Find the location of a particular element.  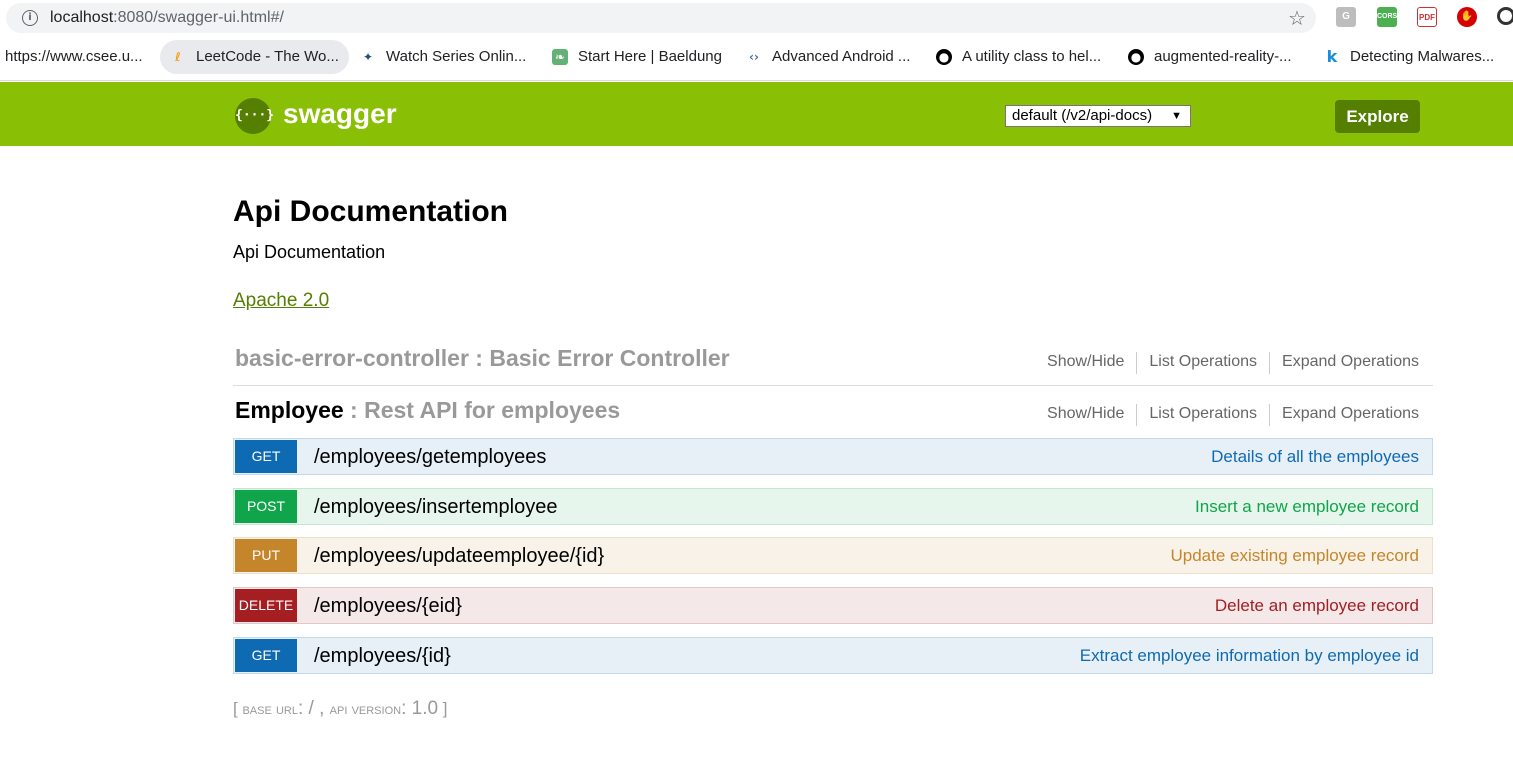

api-version-value: : 1.0 is located at coordinates (420, 708).